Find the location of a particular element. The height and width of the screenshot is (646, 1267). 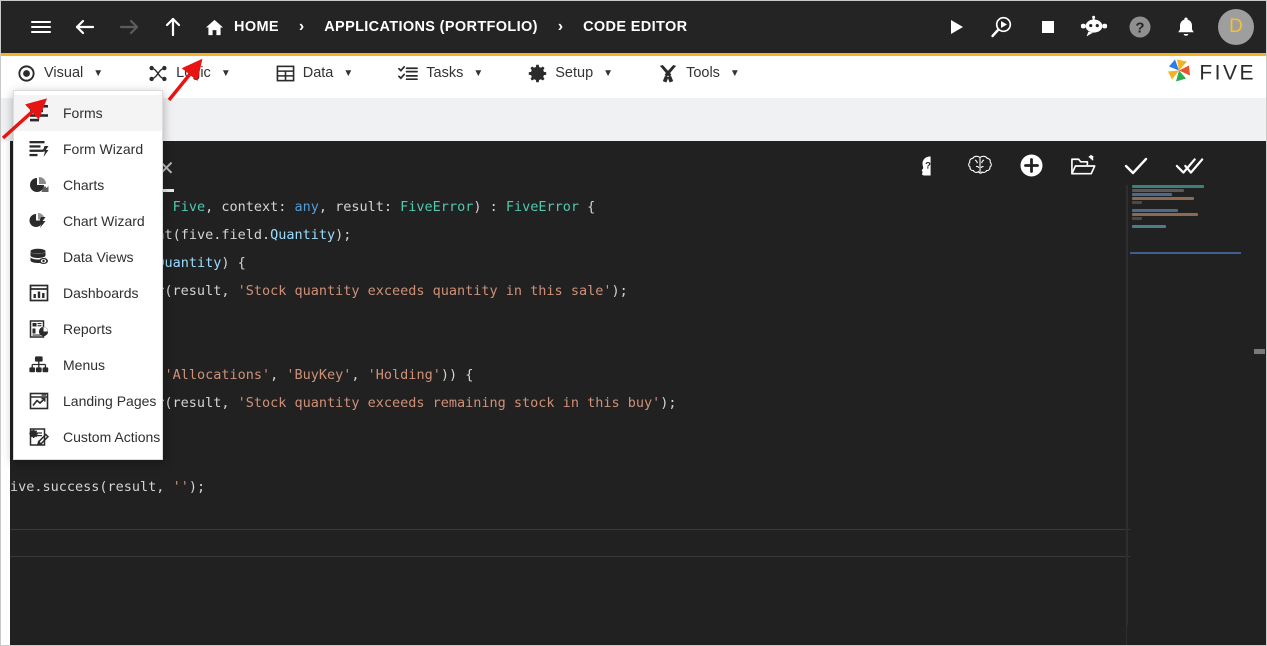

menu-option-forms: Forms is located at coordinates (88, 113).